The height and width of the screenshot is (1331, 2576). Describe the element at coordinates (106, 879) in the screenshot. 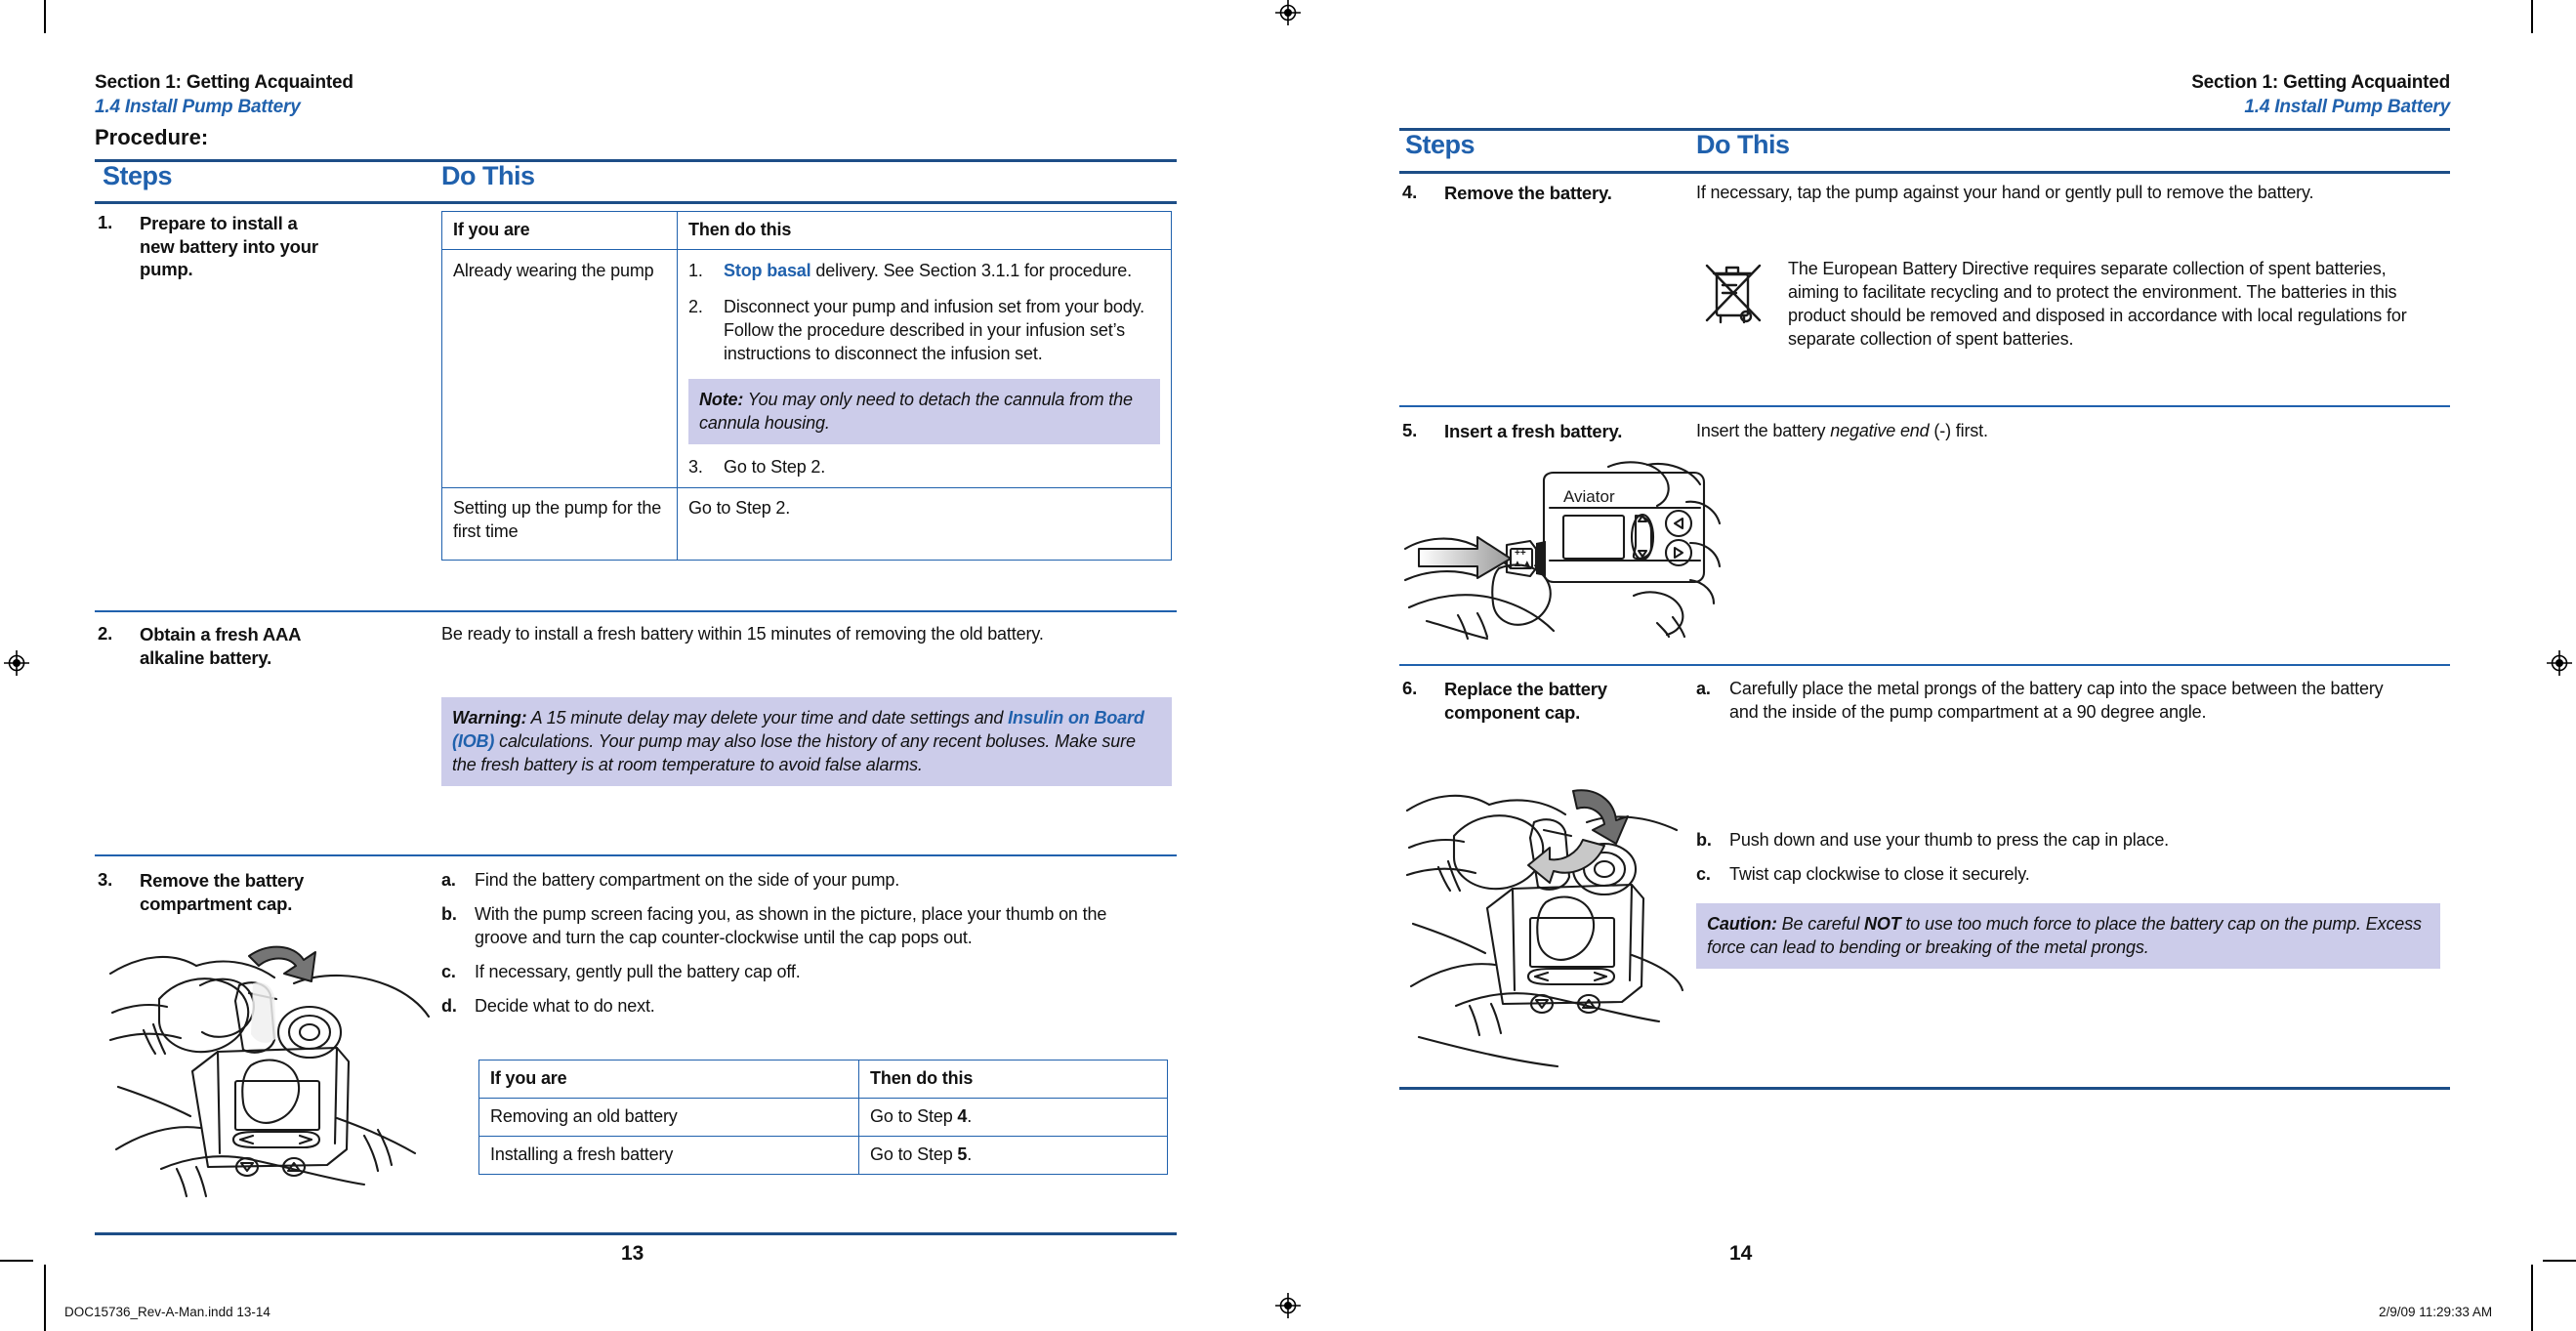

I see `step-3-number: 3.` at that location.